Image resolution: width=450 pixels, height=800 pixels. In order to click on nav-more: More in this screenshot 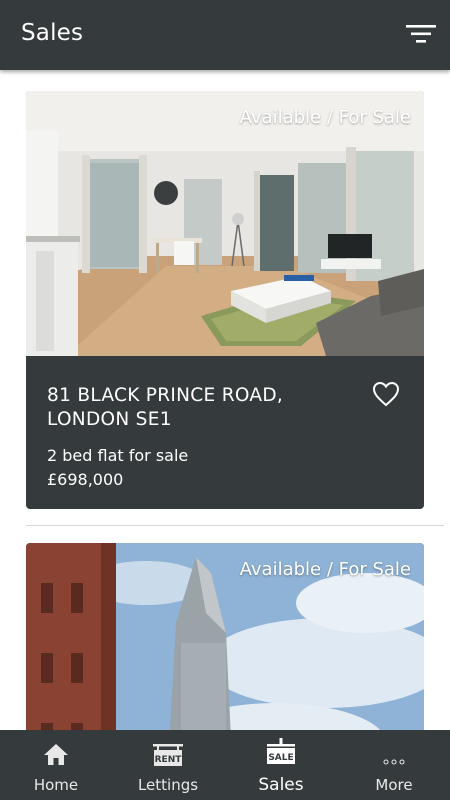, I will do `click(394, 765)`.